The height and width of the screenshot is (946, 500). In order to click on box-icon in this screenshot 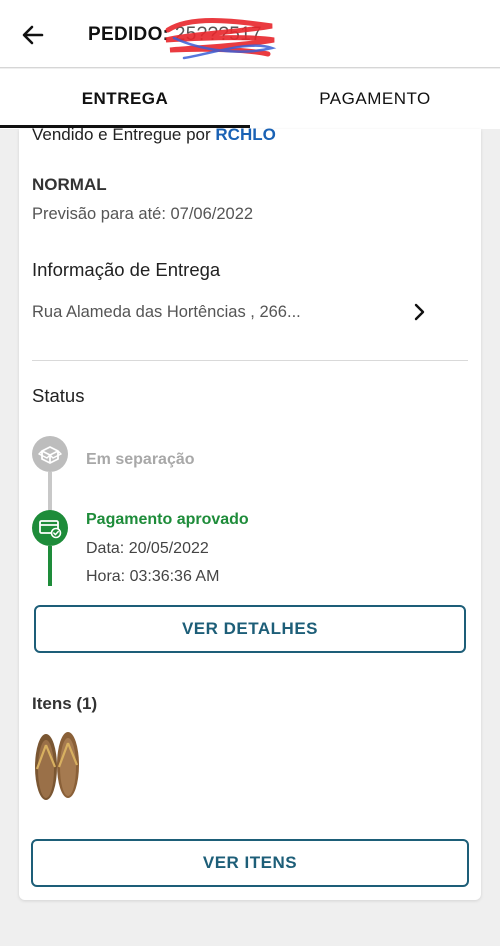, I will do `click(50, 455)`.